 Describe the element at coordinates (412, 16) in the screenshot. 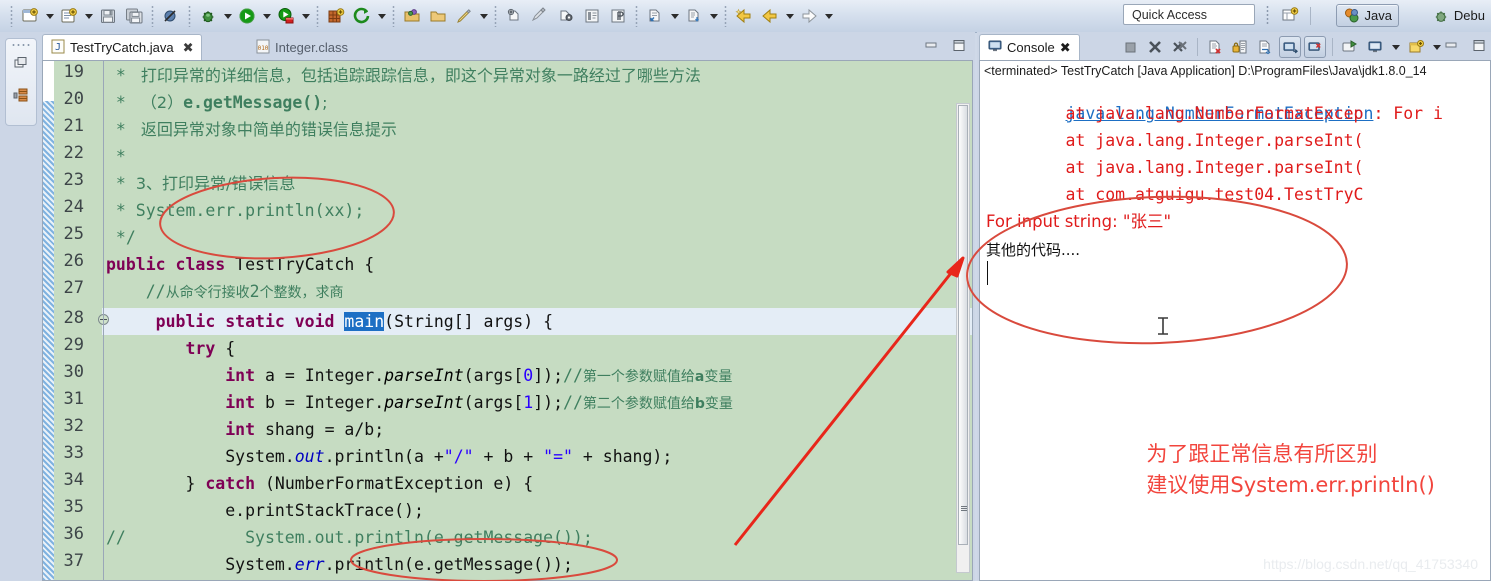

I see `open-type-button` at that location.